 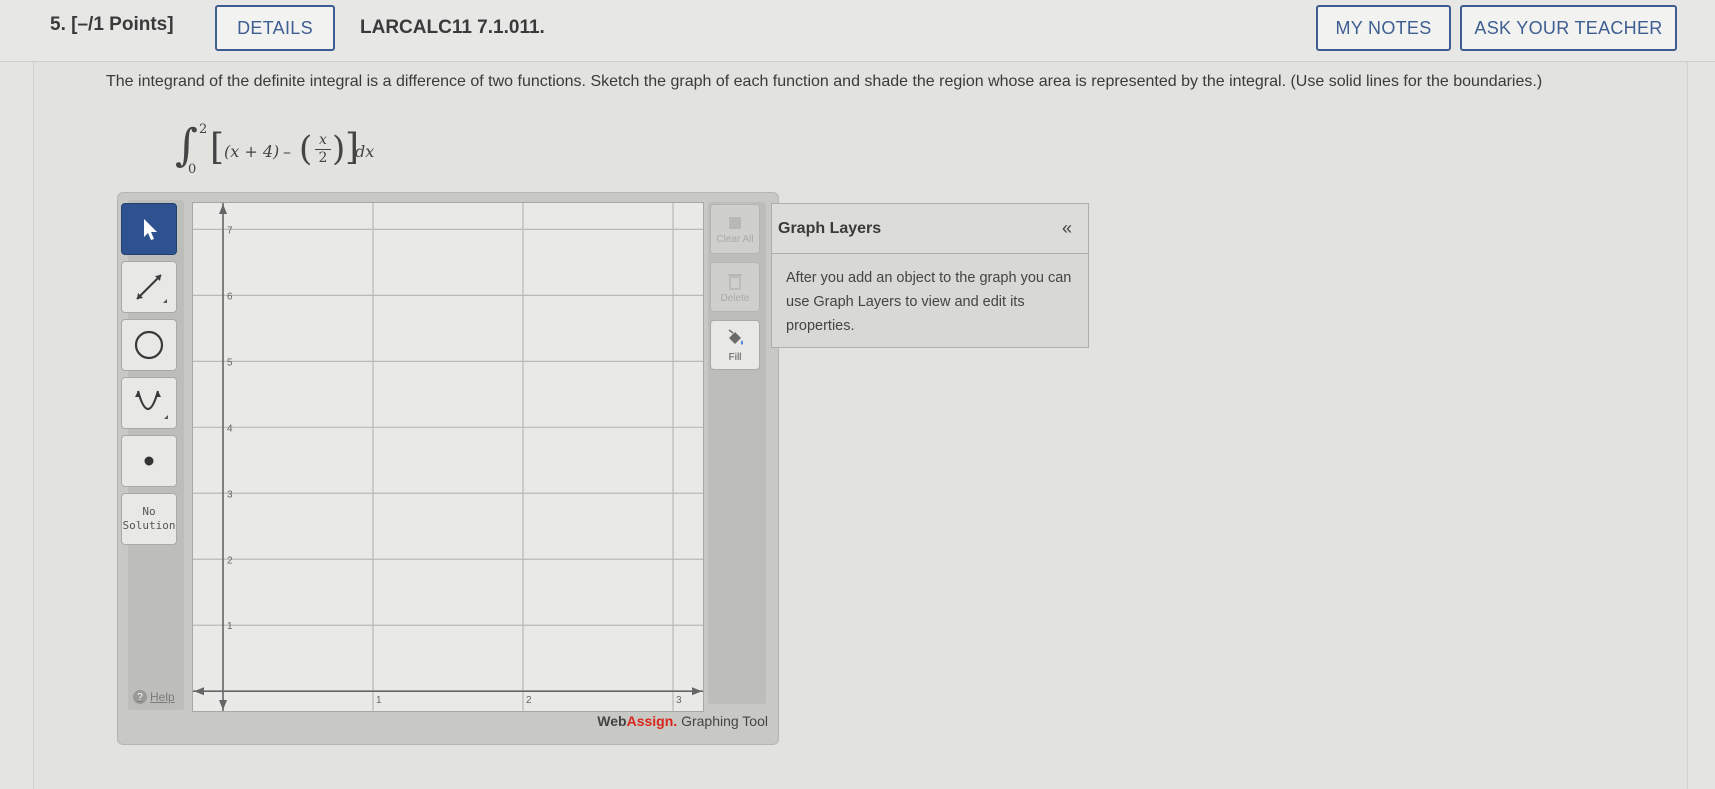 I want to click on fraction-numerator: x, so click(x=323, y=141).